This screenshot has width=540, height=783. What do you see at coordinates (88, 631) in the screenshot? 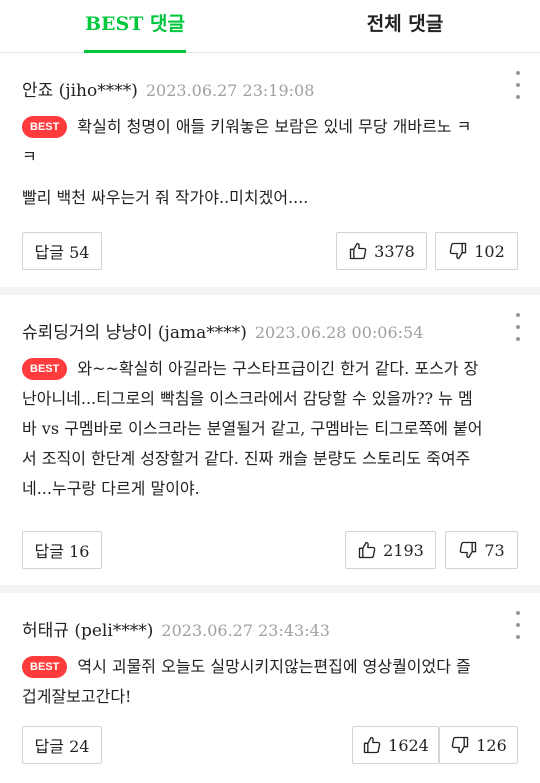
I see `comment-author: 허태규 (peli****)` at bounding box center [88, 631].